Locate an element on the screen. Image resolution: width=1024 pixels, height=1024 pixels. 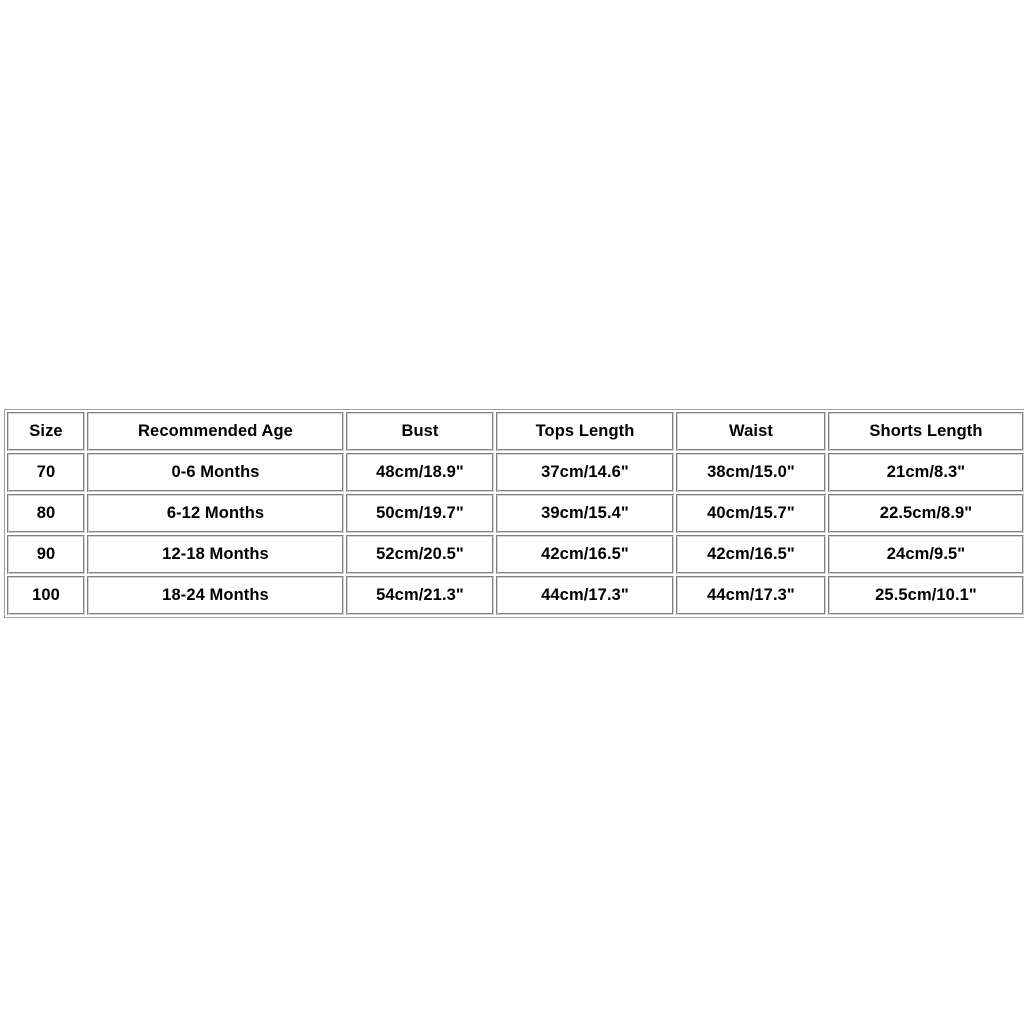
cell-shorts-length: 21cm/8.3" is located at coordinates (926, 472).